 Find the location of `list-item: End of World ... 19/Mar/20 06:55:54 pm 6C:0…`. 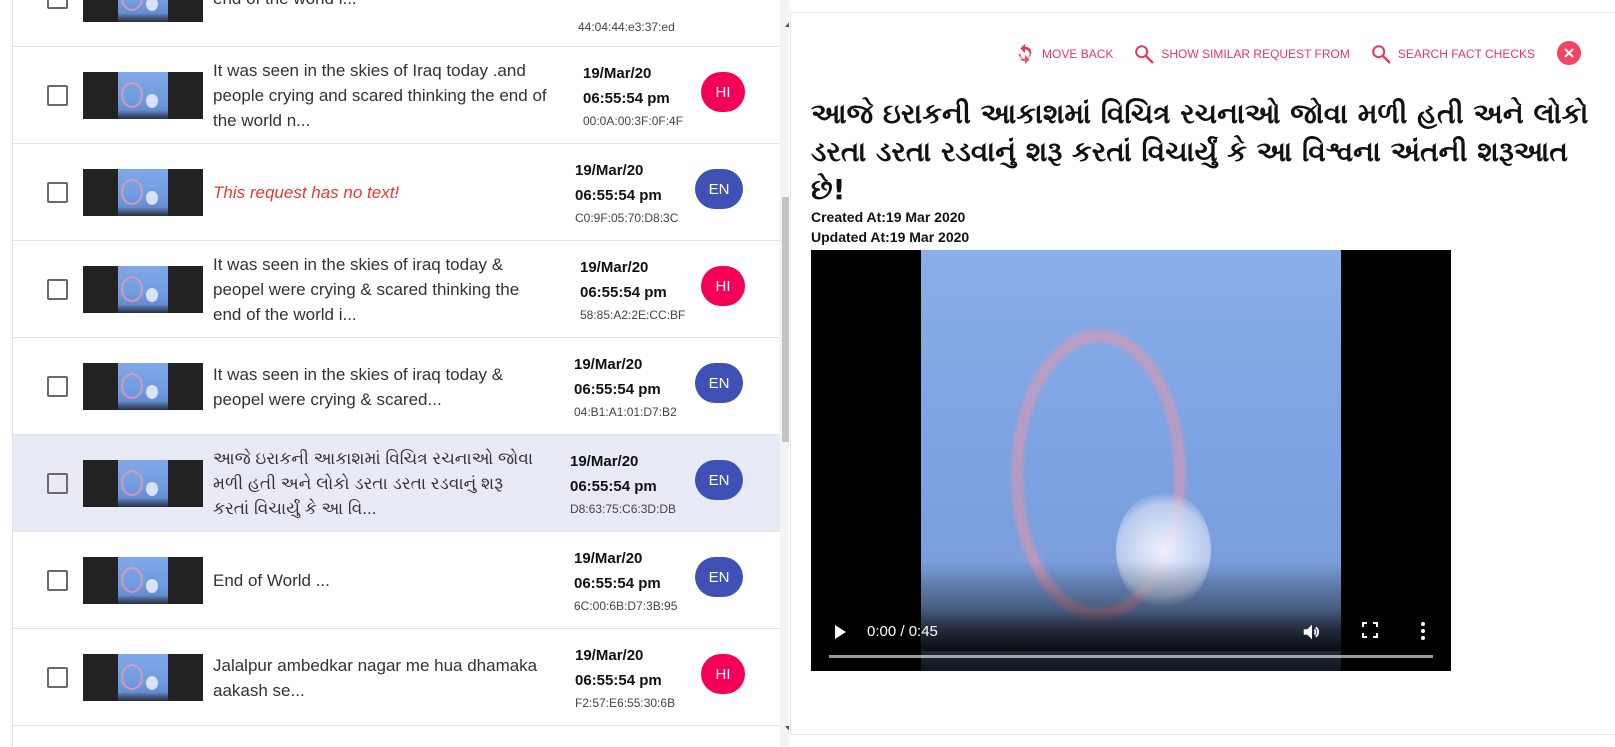

list-item: End of World ... 19/Mar/20 06:55:54 pm 6C:0… is located at coordinates (401, 580).